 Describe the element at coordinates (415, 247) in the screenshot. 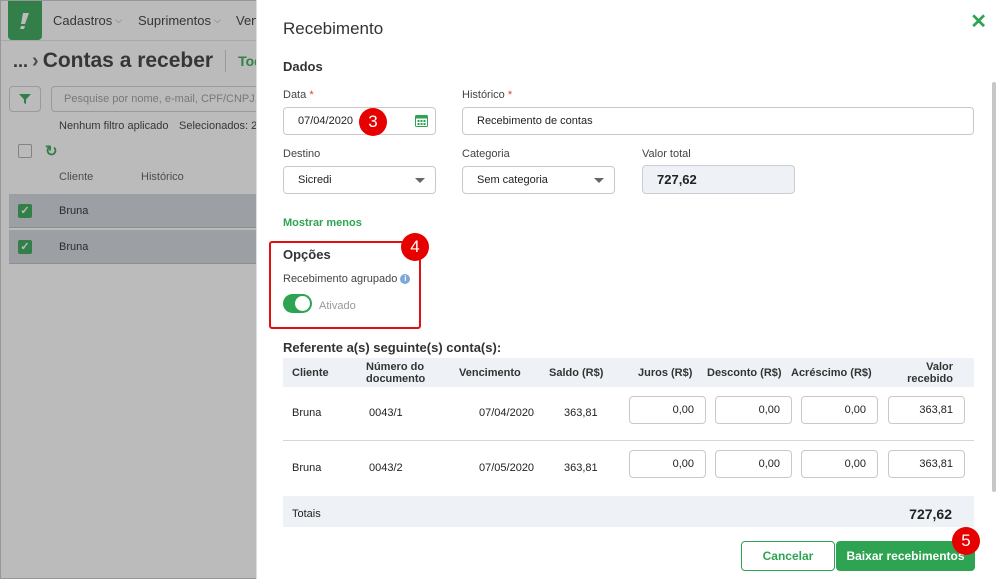

I see `annotation-badge-4: 4` at that location.